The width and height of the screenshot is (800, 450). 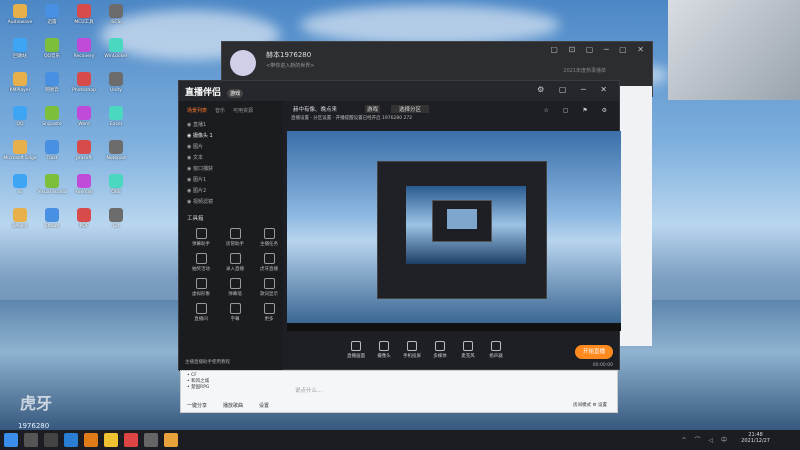 What do you see at coordinates (20, 14) in the screenshot?
I see `desktop-icon: Audiowave` at bounding box center [20, 14].